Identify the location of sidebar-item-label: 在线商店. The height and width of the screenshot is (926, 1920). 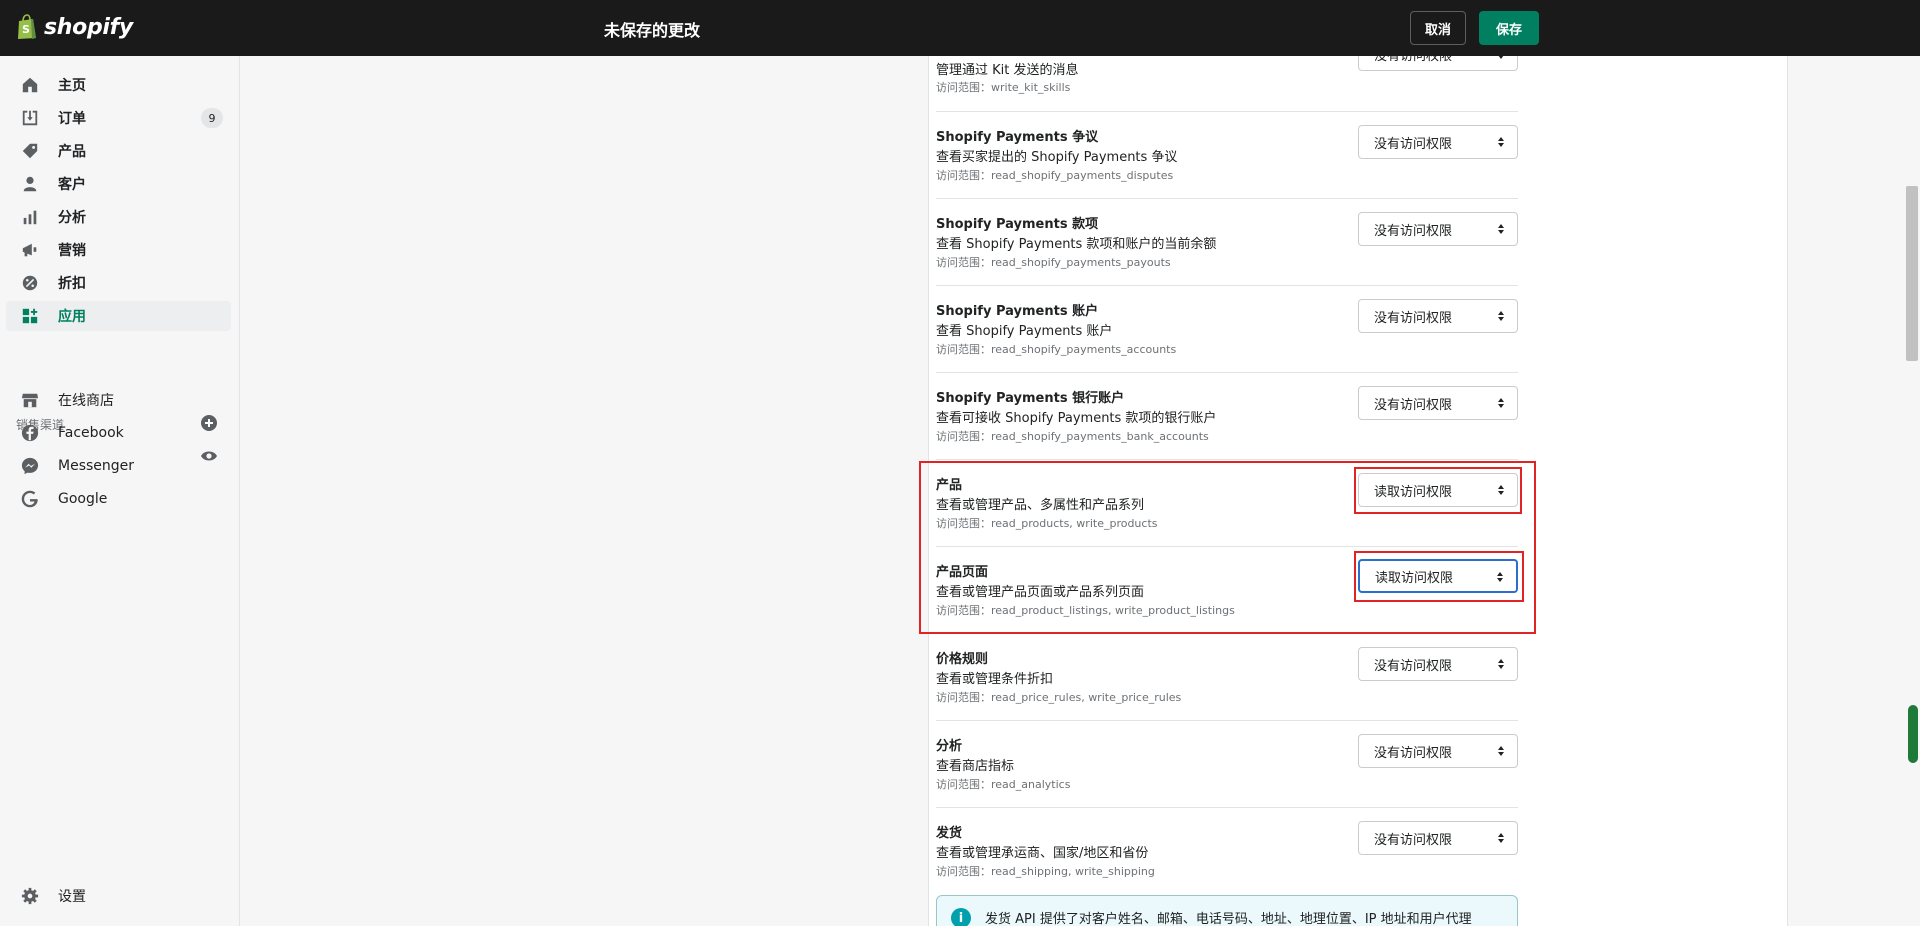
(86, 401).